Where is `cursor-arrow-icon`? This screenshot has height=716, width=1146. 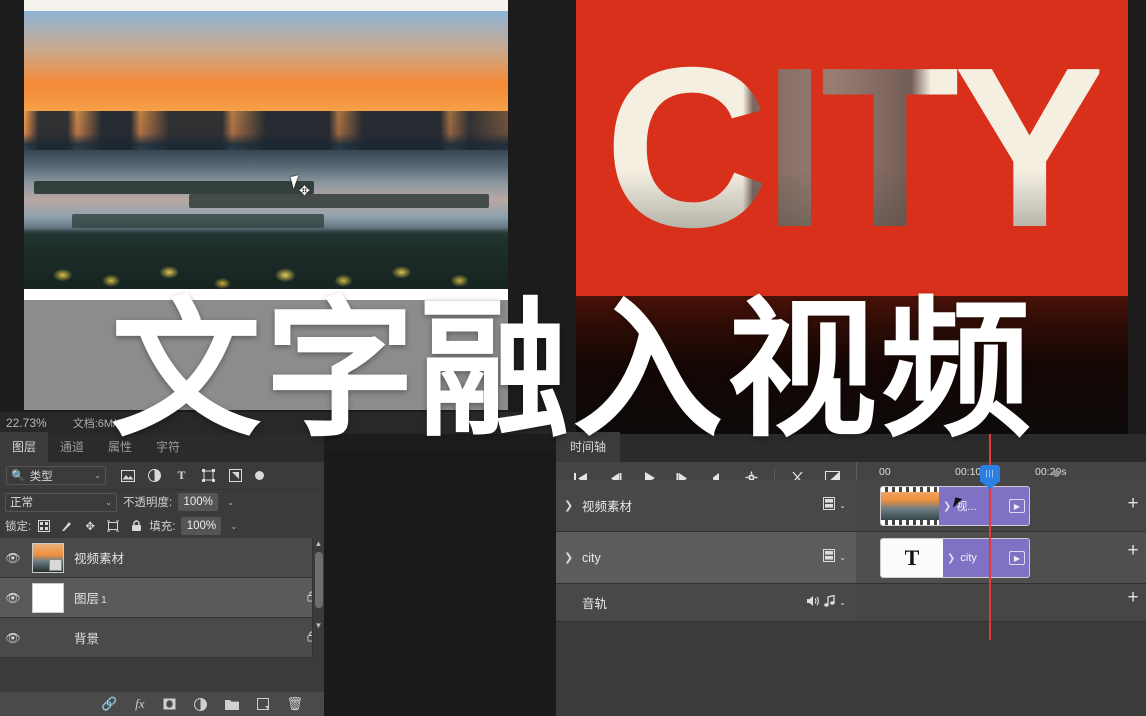
cursor-arrow-icon is located at coordinates (957, 503).